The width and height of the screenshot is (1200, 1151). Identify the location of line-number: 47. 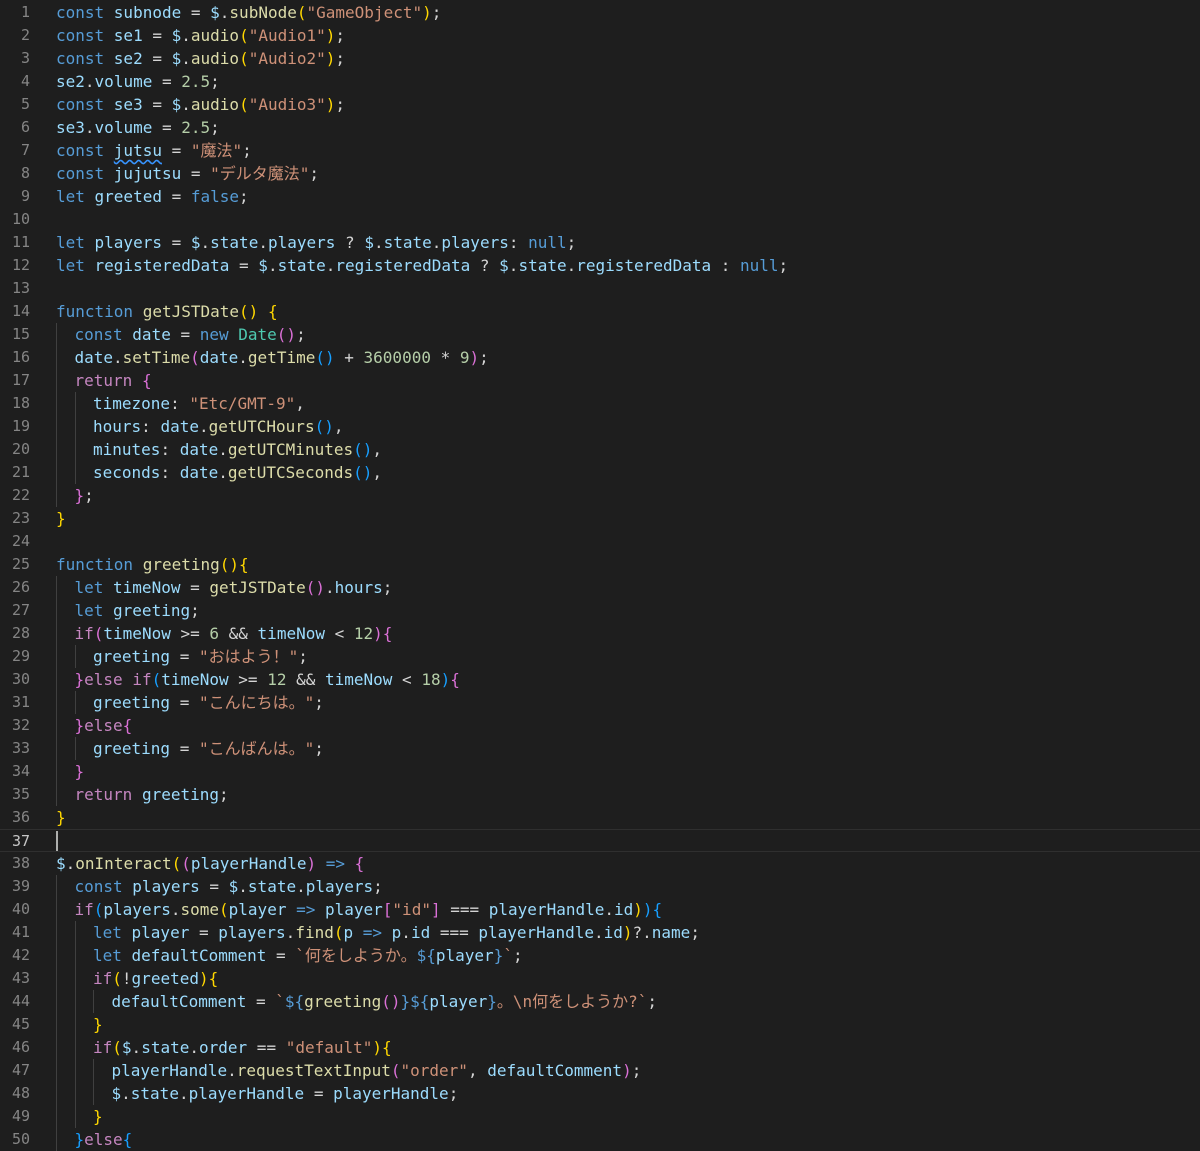
(20, 1070).